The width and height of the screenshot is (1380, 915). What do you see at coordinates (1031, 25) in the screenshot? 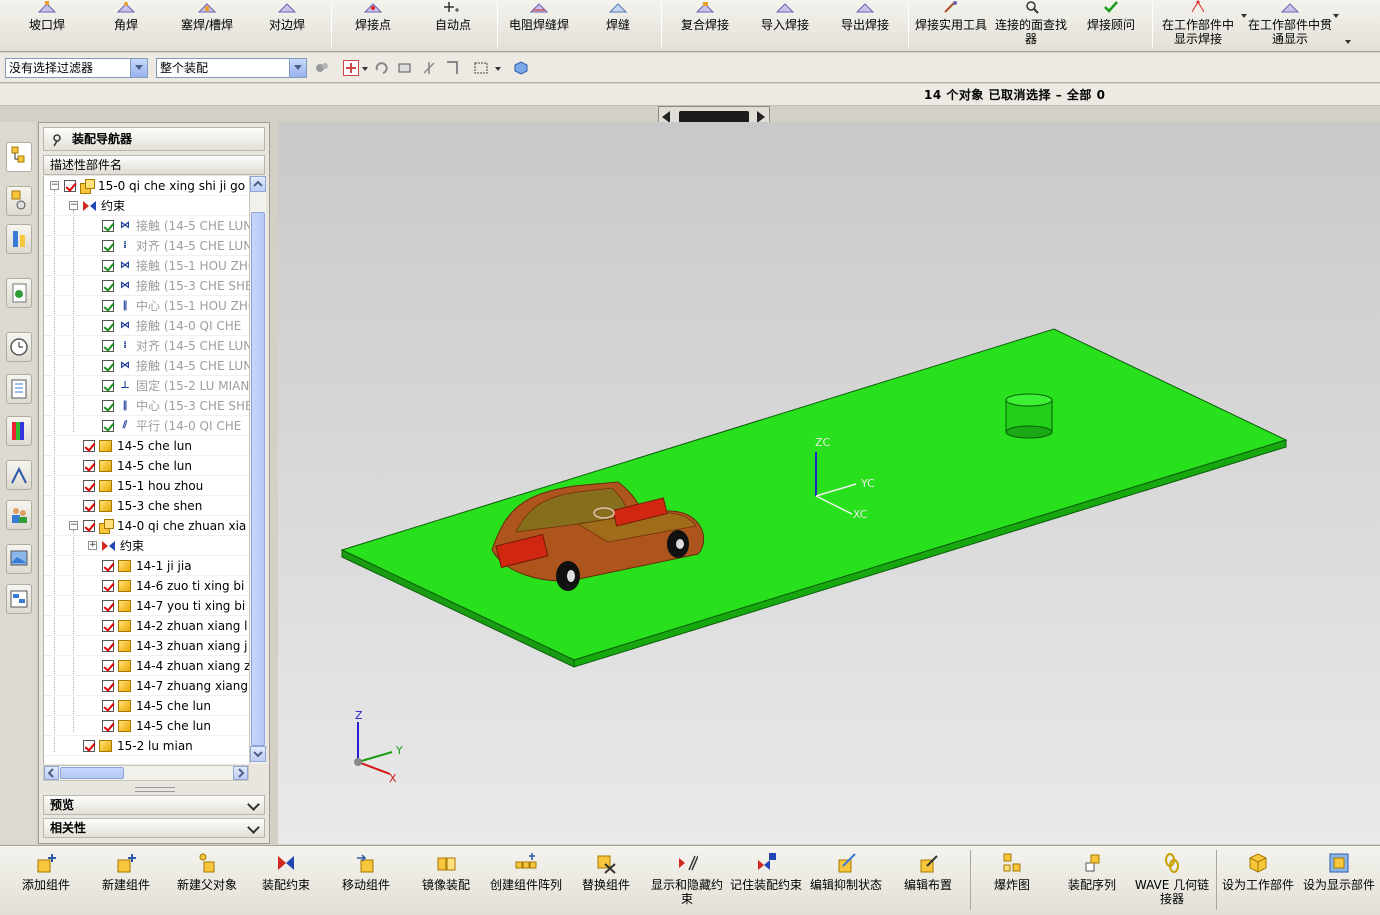
I see `connected-face-finder-button: 连接的面查找器` at bounding box center [1031, 25].